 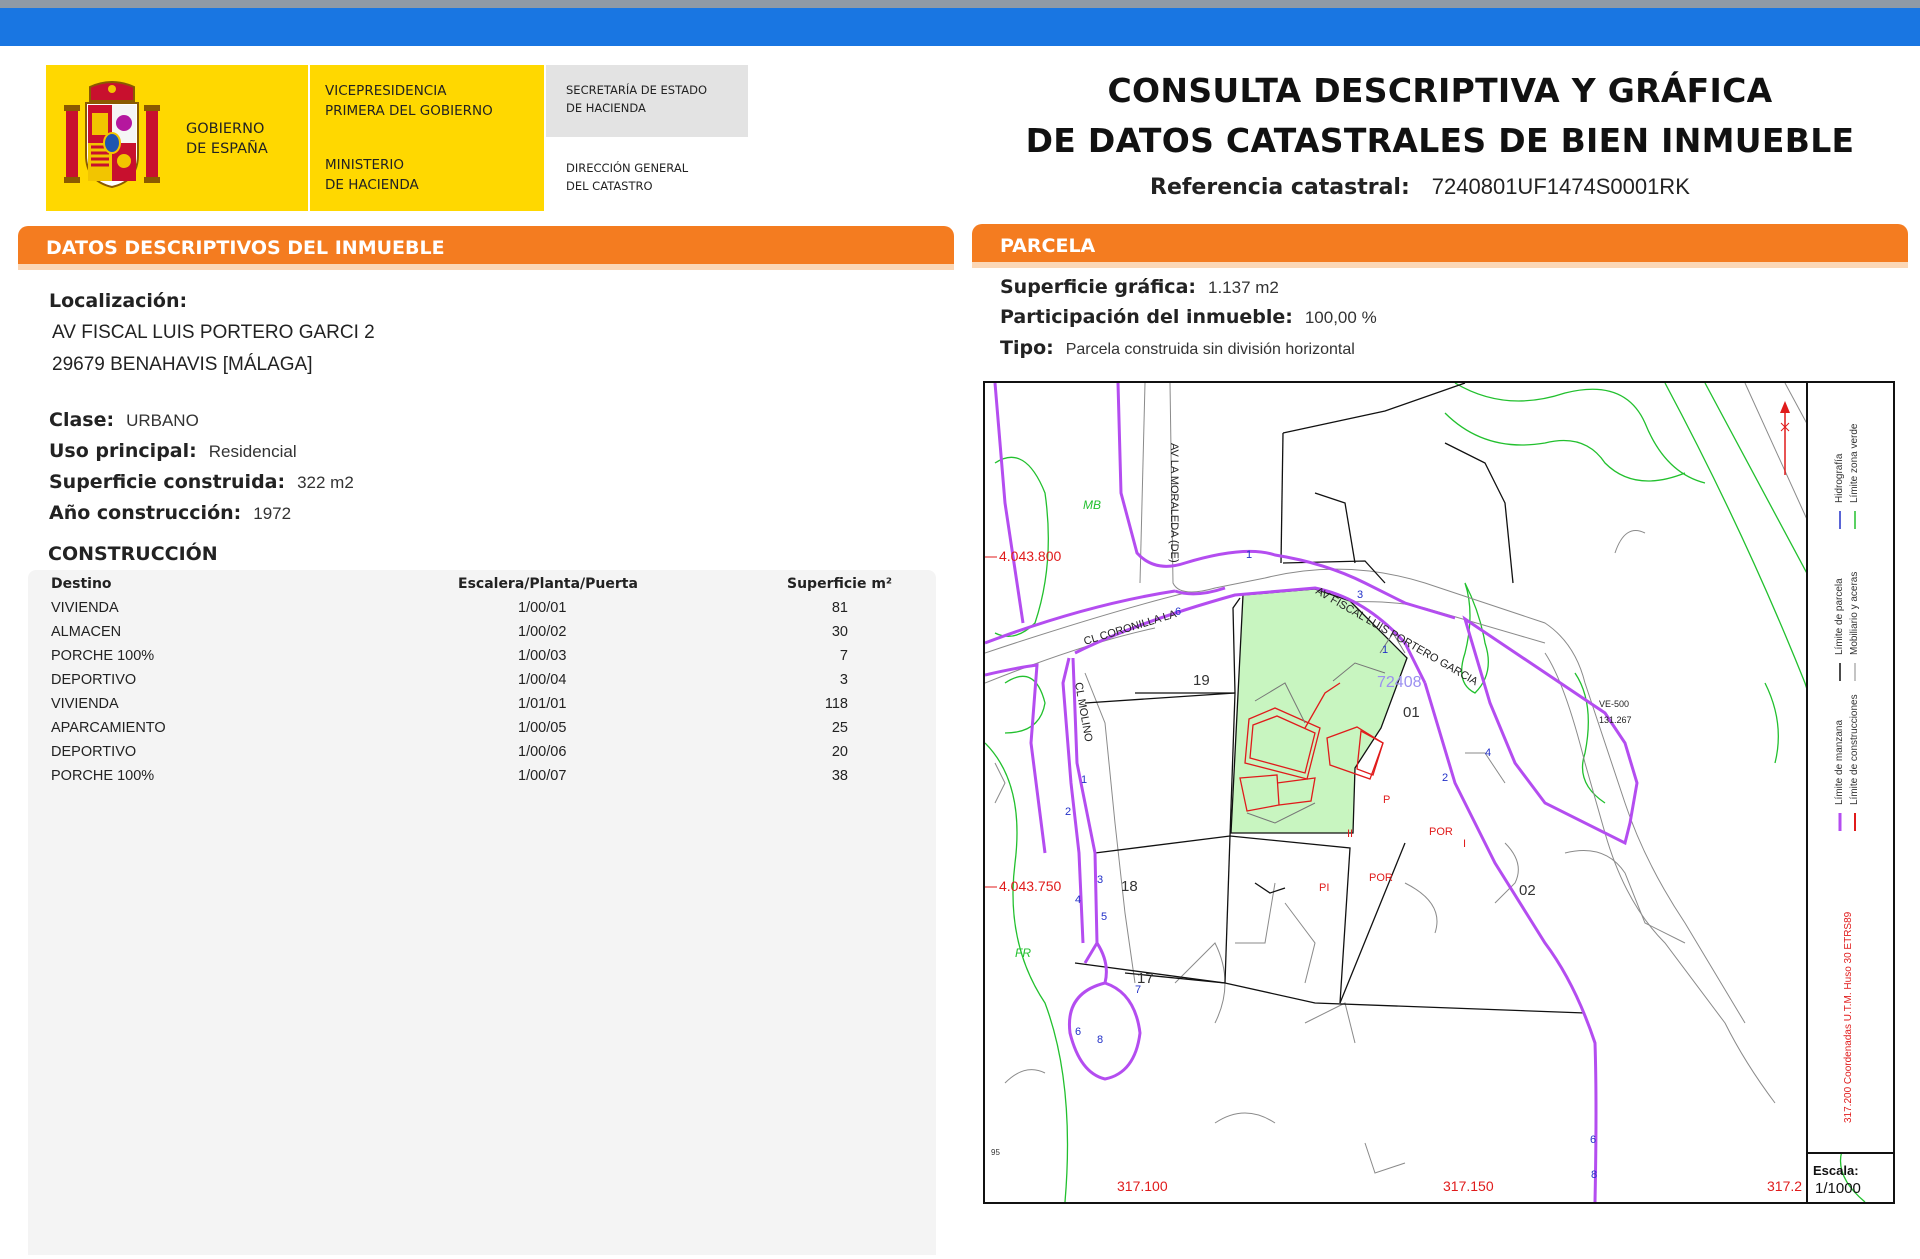 What do you see at coordinates (1027, 348) in the screenshot?
I see `tipo-label: Tipo:` at bounding box center [1027, 348].